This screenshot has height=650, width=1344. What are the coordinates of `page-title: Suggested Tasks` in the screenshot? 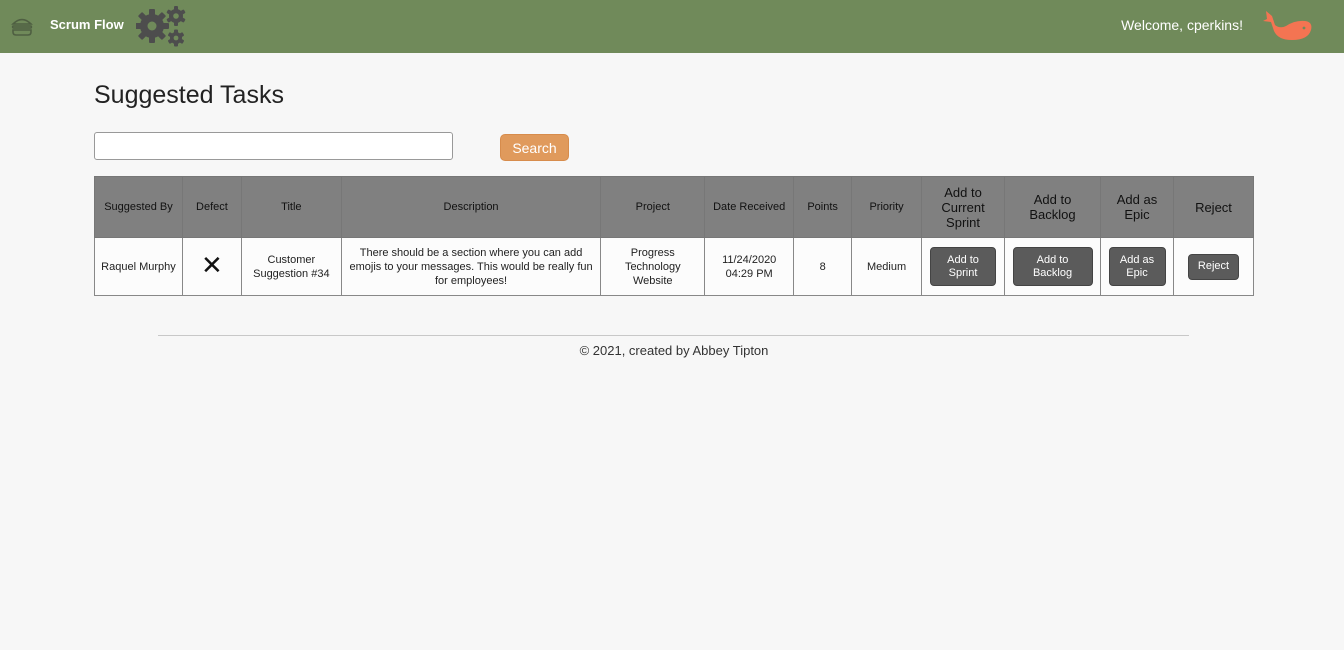 It's located at (189, 95).